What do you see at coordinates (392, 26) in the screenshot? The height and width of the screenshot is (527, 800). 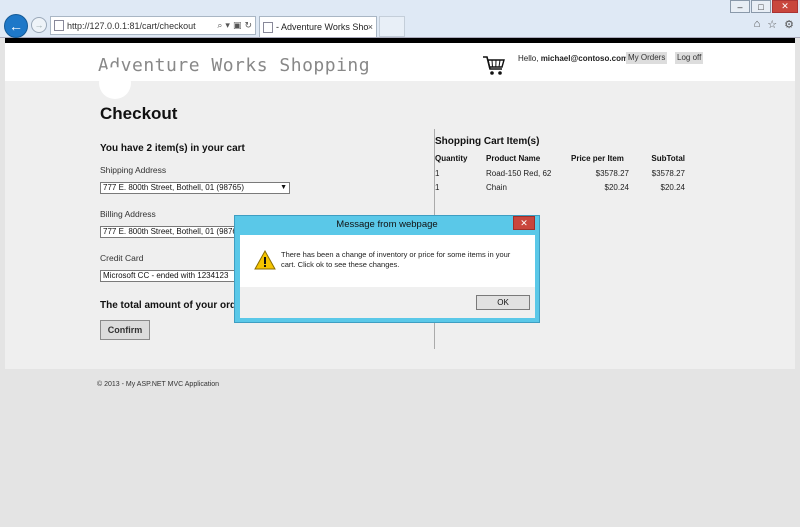 I see `new-tab-button` at bounding box center [392, 26].